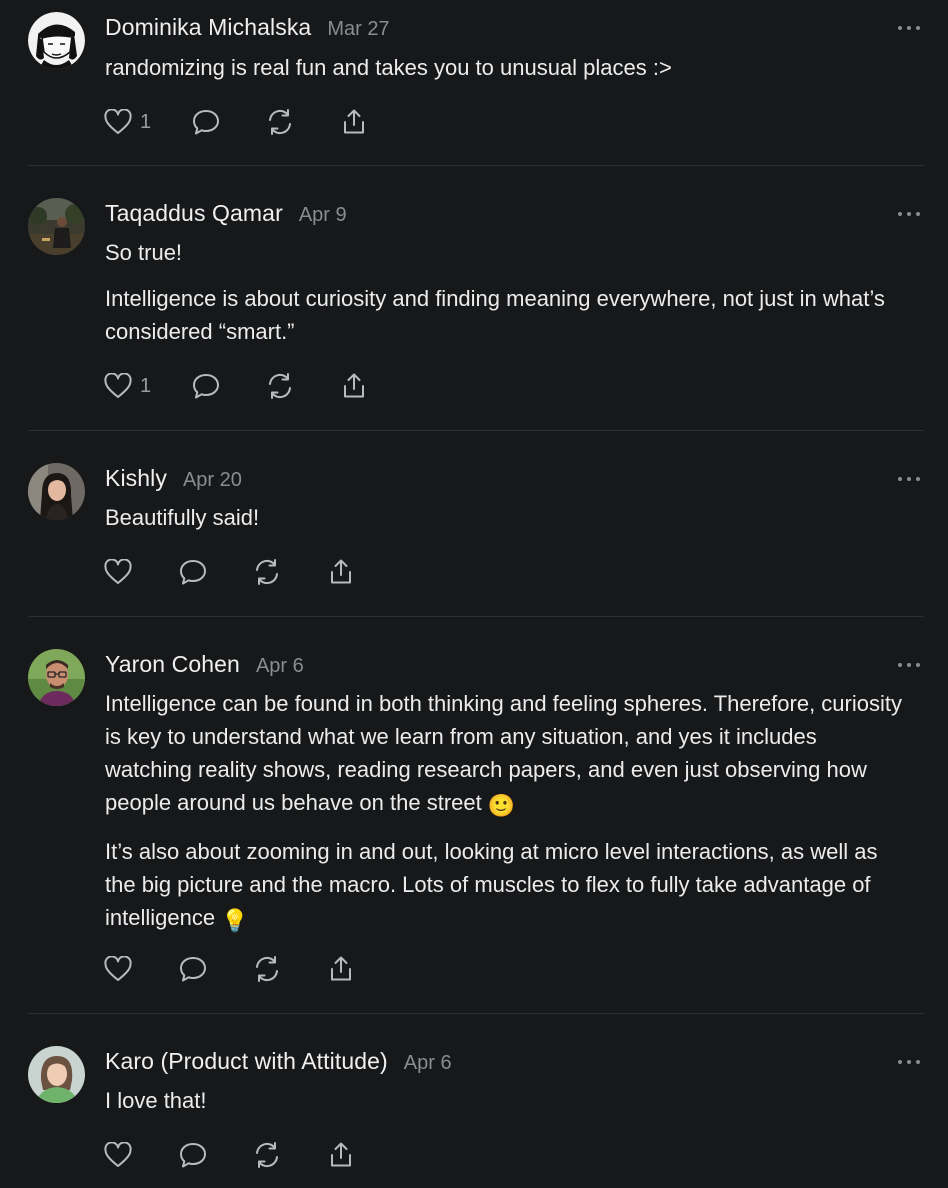 The image size is (948, 1188). What do you see at coordinates (505, 517) in the screenshot?
I see `comment-body: Beautifully said!` at bounding box center [505, 517].